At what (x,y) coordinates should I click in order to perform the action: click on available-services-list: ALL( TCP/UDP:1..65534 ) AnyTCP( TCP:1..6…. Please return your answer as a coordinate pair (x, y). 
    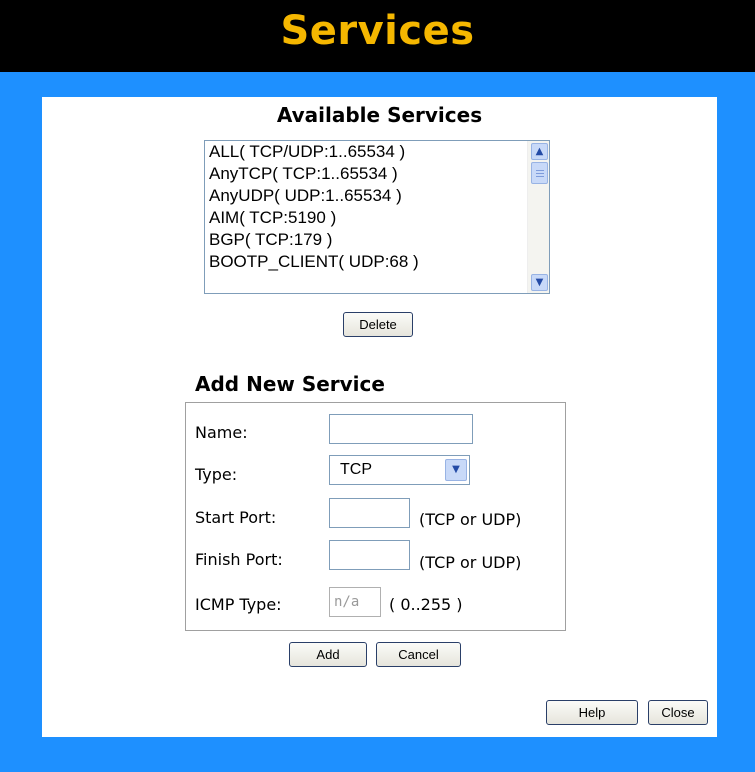
    Looking at the image, I should click on (377, 217).